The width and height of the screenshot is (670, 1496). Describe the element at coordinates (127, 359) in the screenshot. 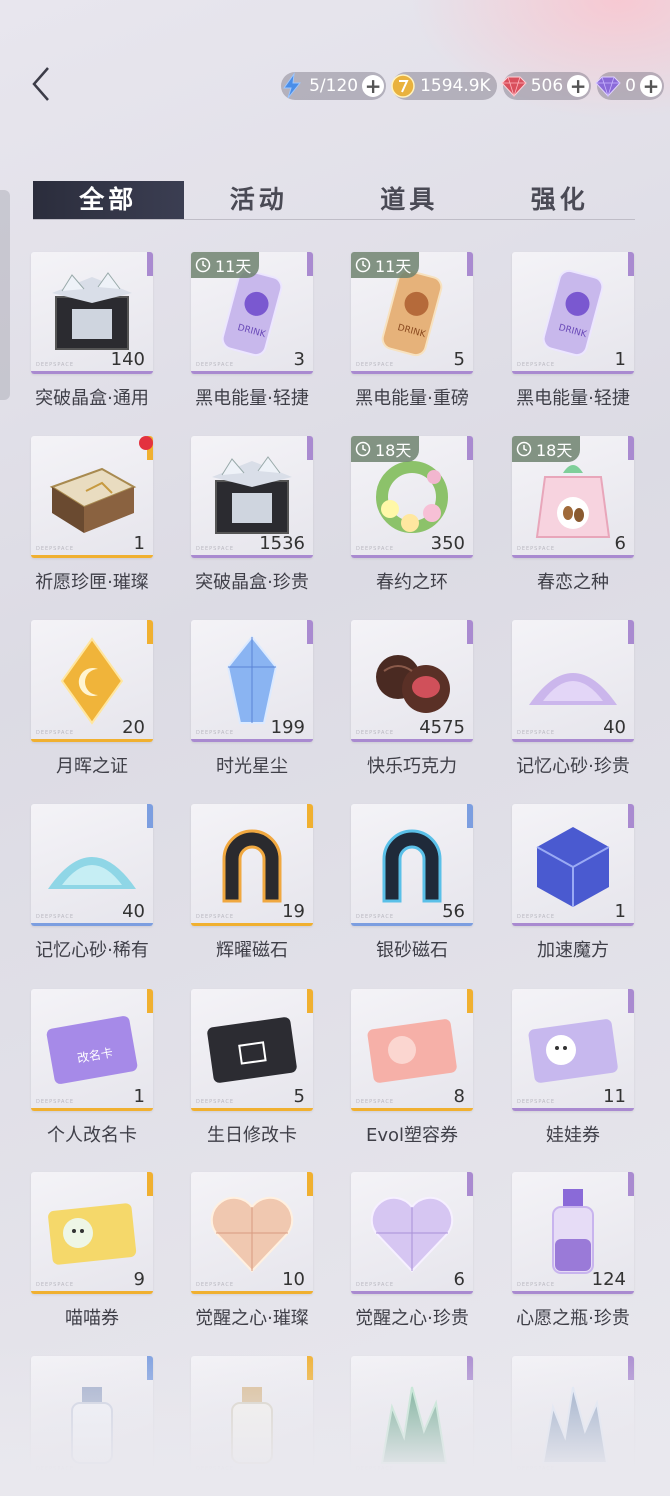

I see `item-count: 140` at that location.